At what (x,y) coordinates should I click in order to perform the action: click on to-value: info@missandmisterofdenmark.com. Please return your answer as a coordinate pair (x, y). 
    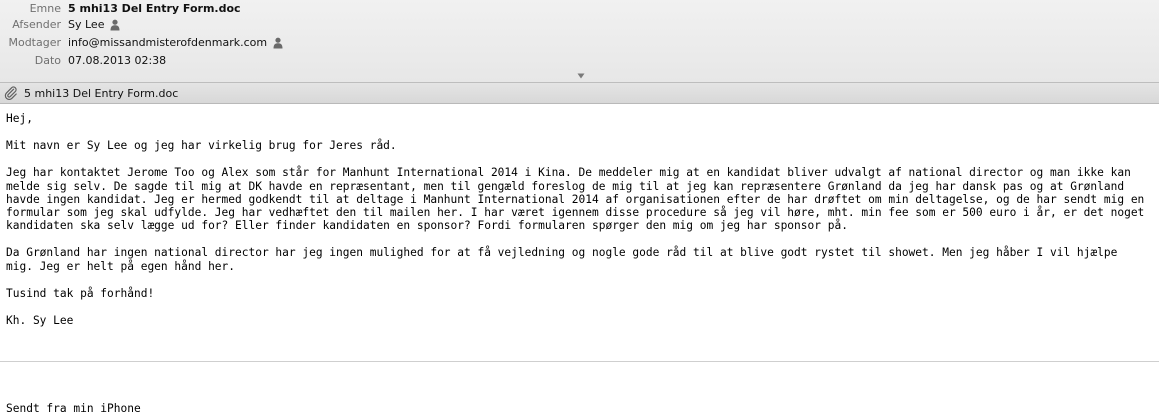
    Looking at the image, I should click on (167, 43).